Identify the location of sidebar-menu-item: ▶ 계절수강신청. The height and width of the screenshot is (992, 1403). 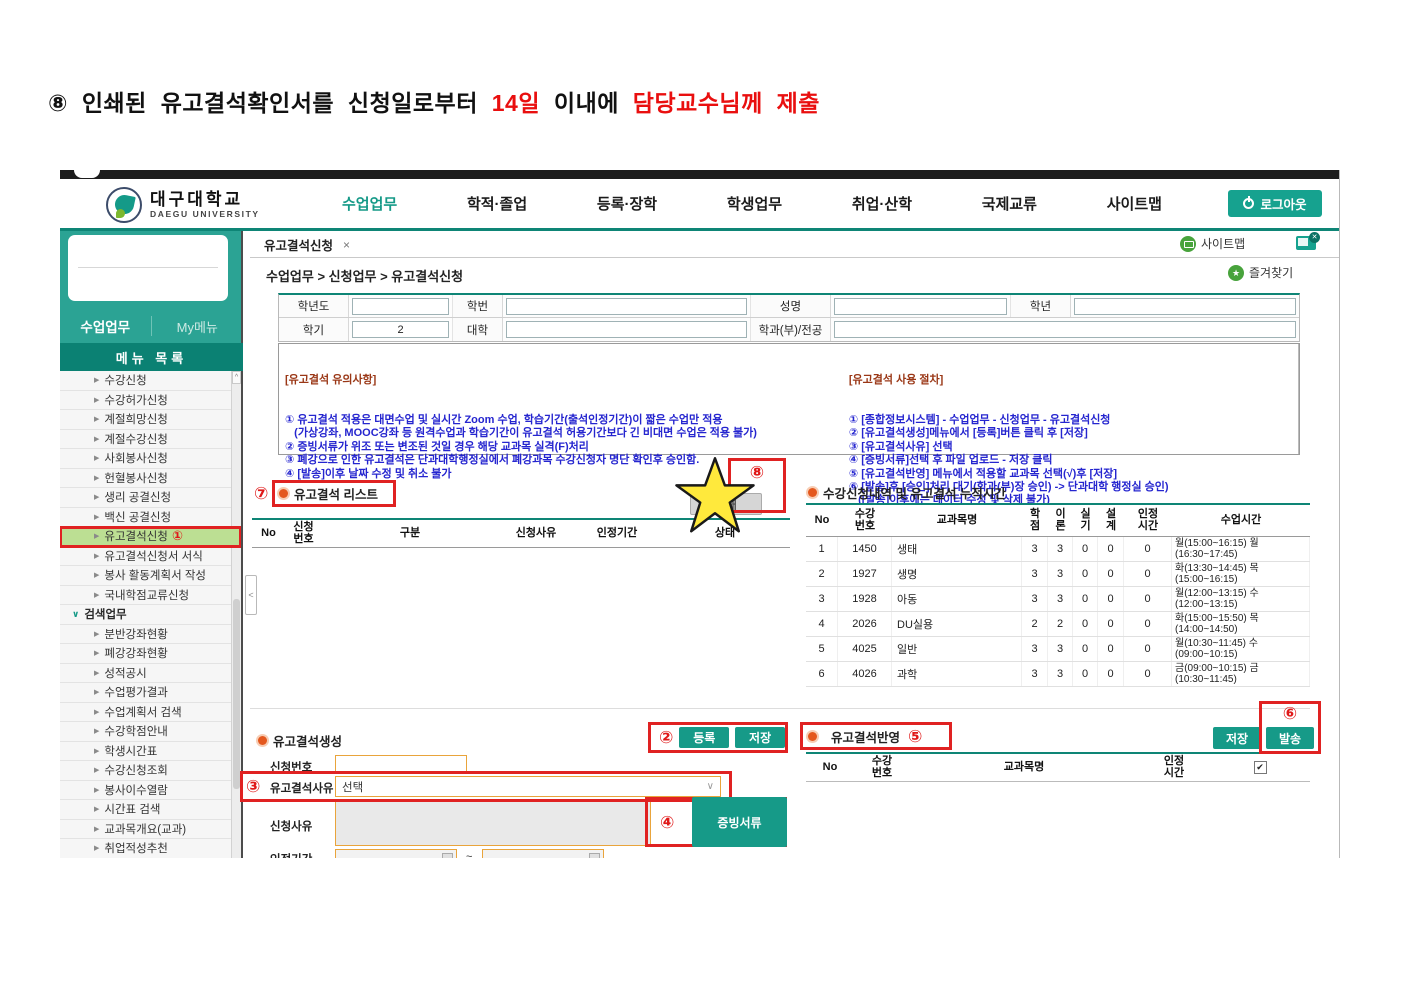
(150, 439).